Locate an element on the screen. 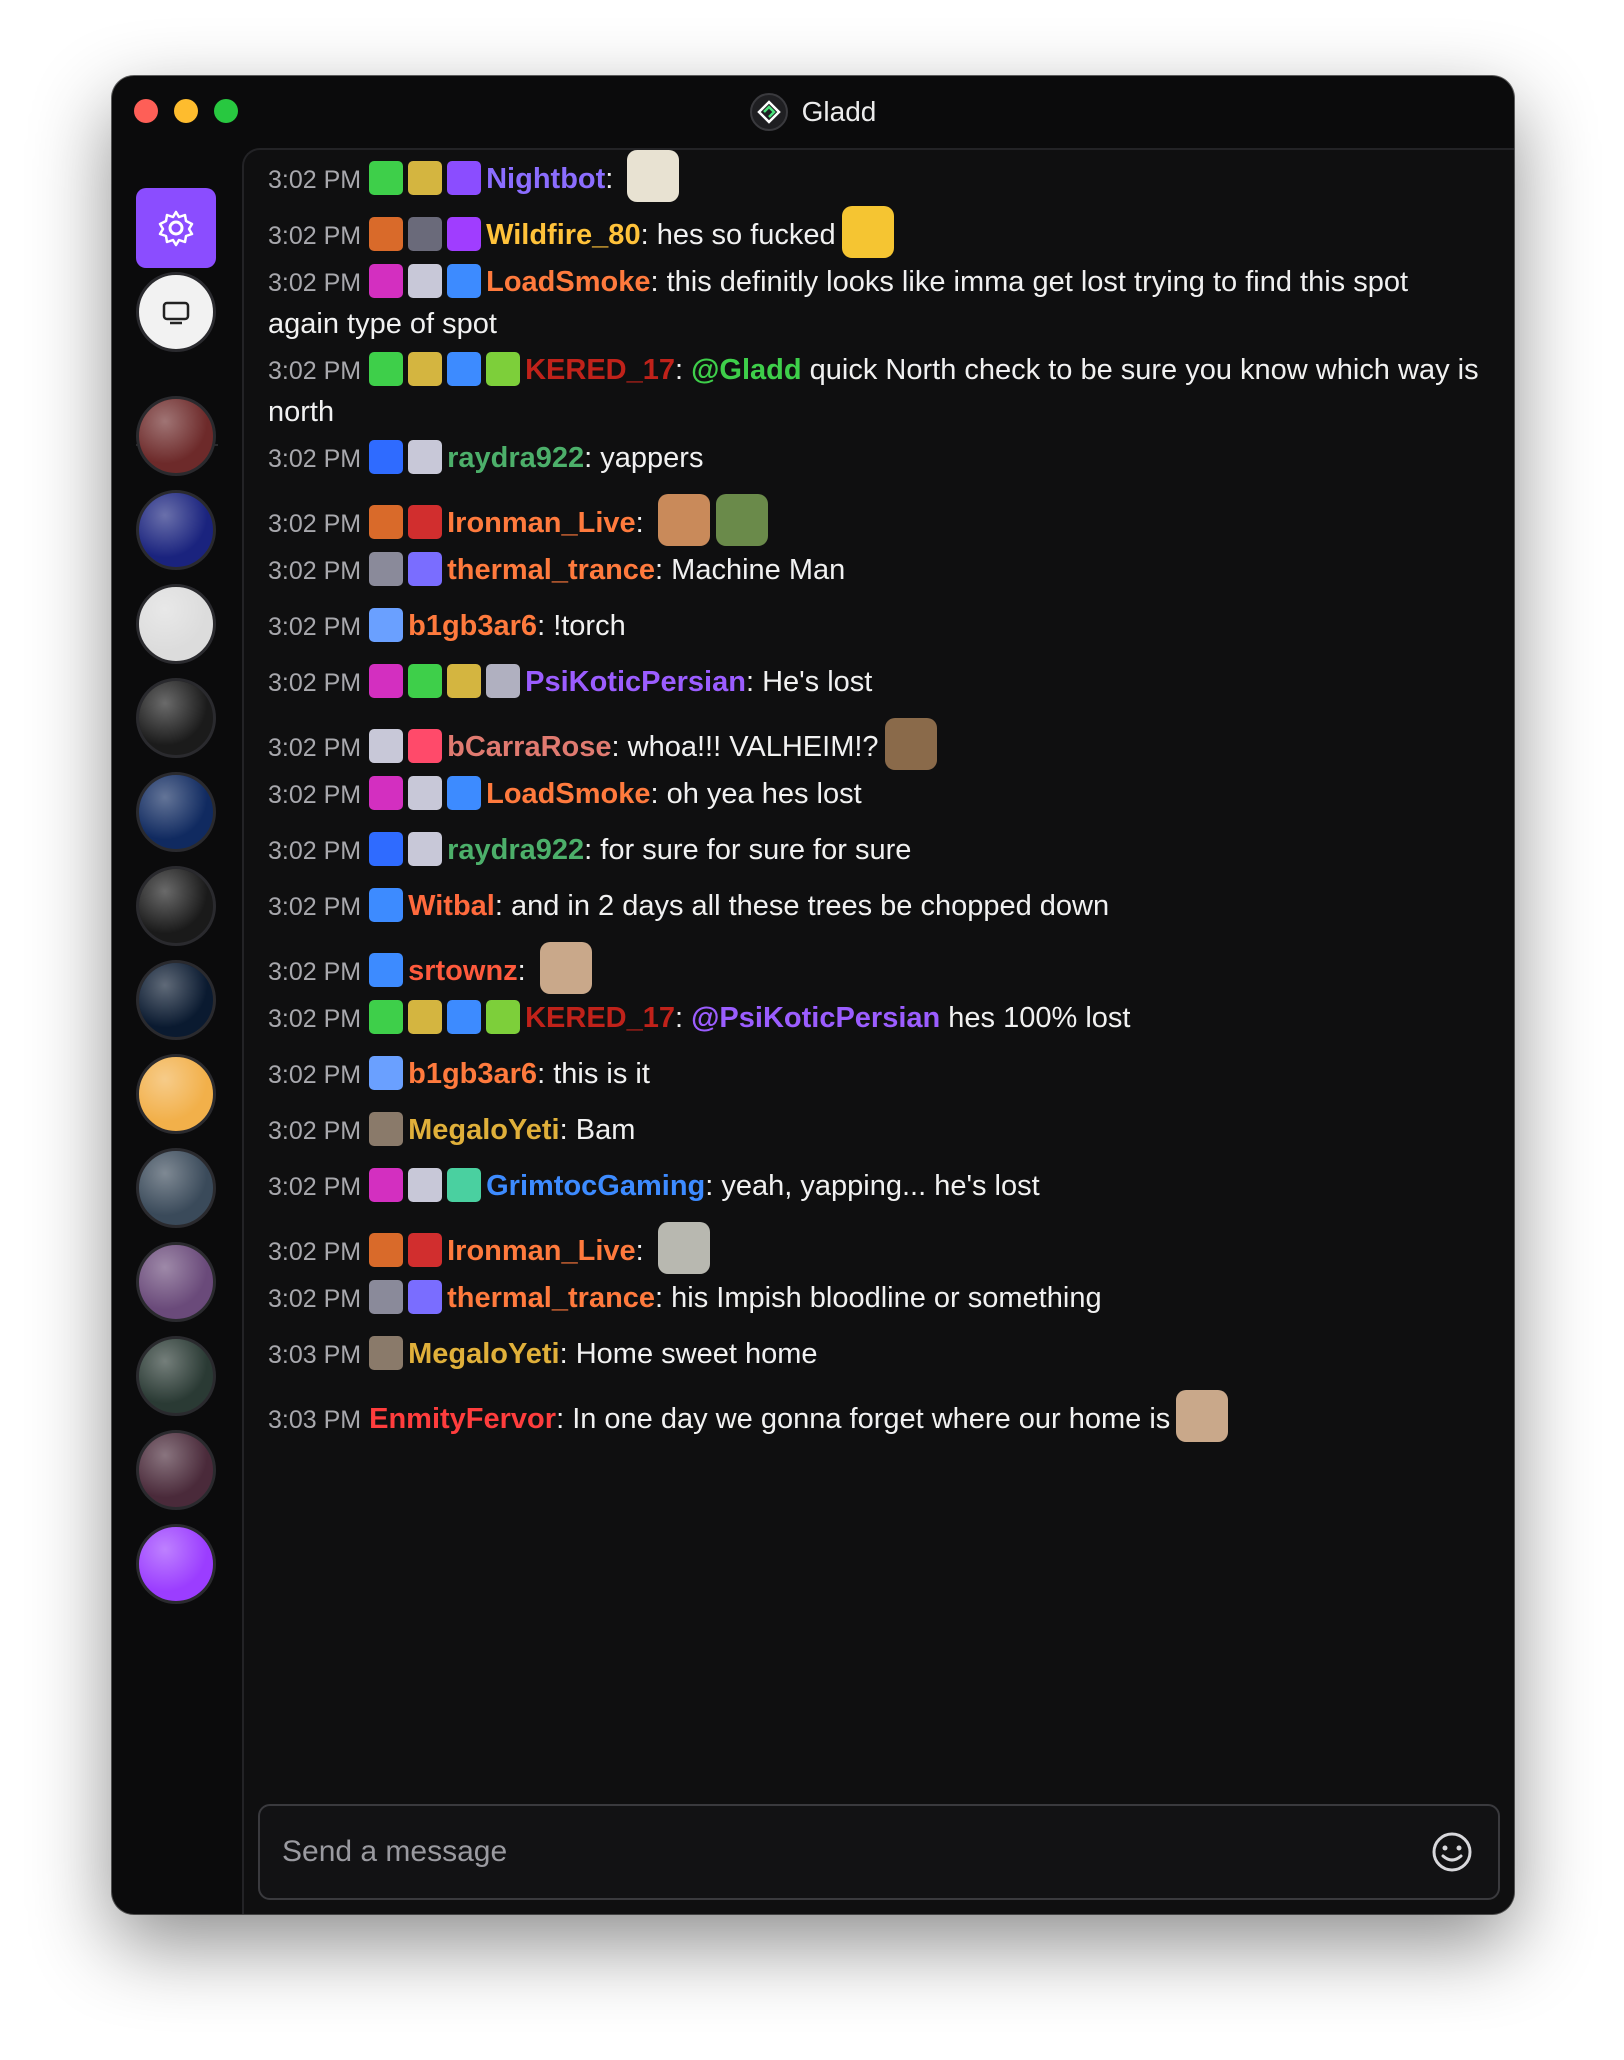 The height and width of the screenshot is (2060, 1624). user-mention: @PsiKoticPersian is located at coordinates (819, 1018).